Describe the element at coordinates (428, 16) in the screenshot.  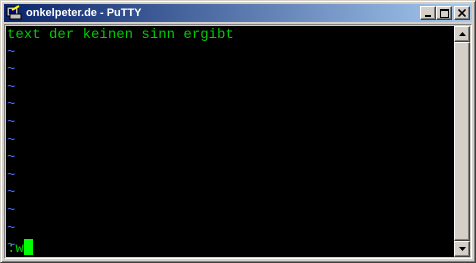
I see `minimize-icon` at that location.